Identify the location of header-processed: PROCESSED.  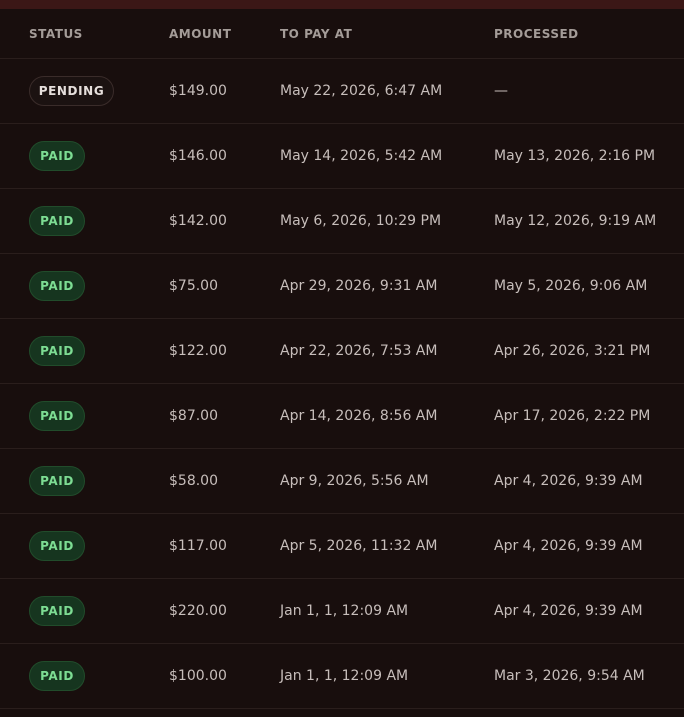
(536, 33).